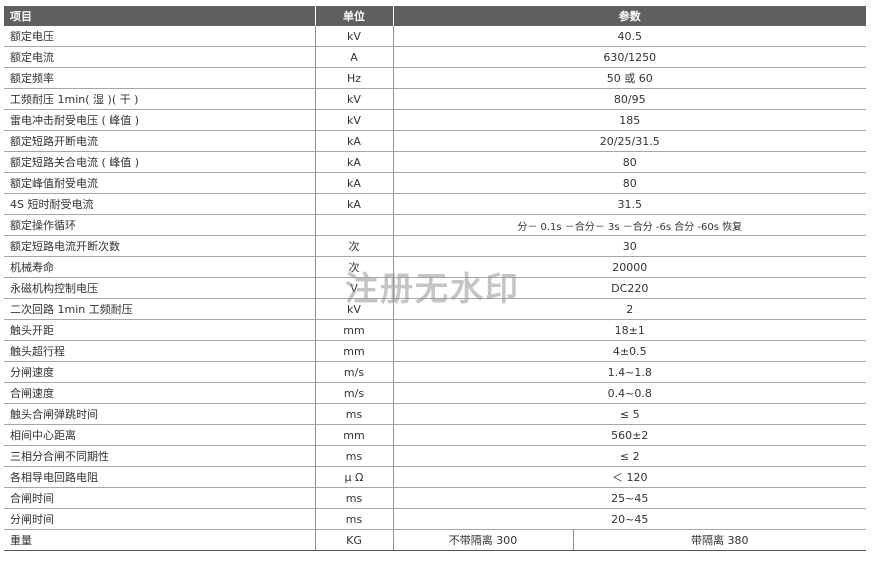  I want to click on table-row: 触头合闸弹跳时间 ms ≤ 5, so click(435, 414).